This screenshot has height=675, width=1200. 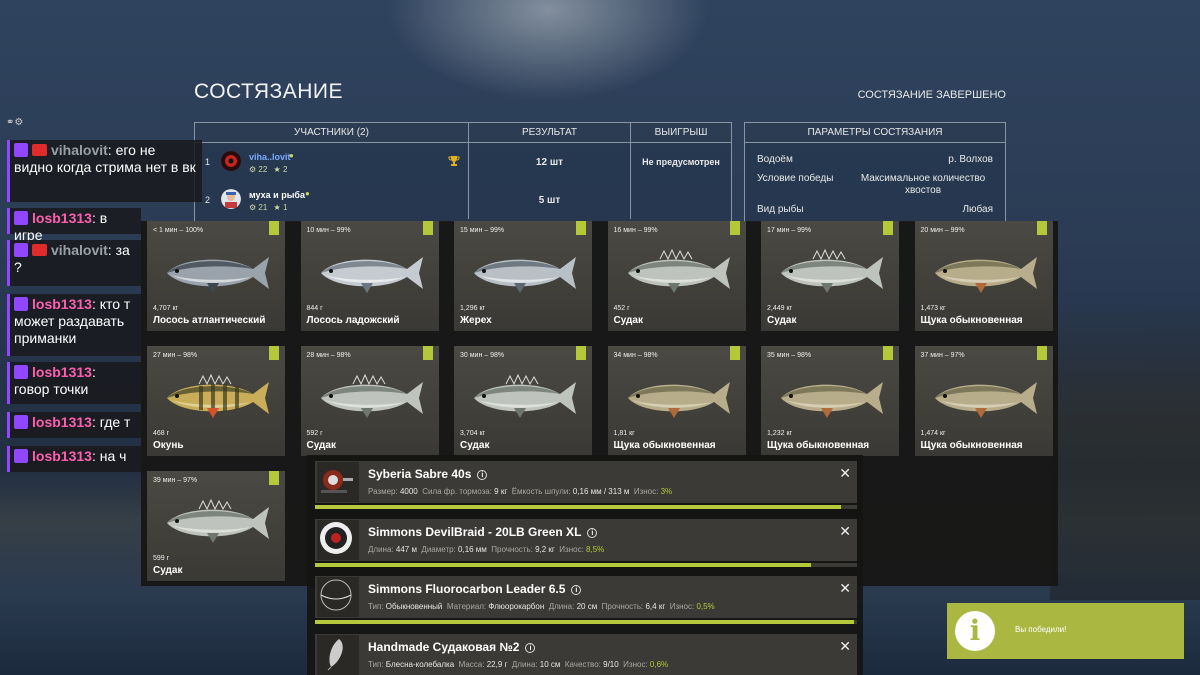 What do you see at coordinates (676, 276) in the screenshot?
I see `fish-card: 16 мин – 99% 452 г Судак` at bounding box center [676, 276].